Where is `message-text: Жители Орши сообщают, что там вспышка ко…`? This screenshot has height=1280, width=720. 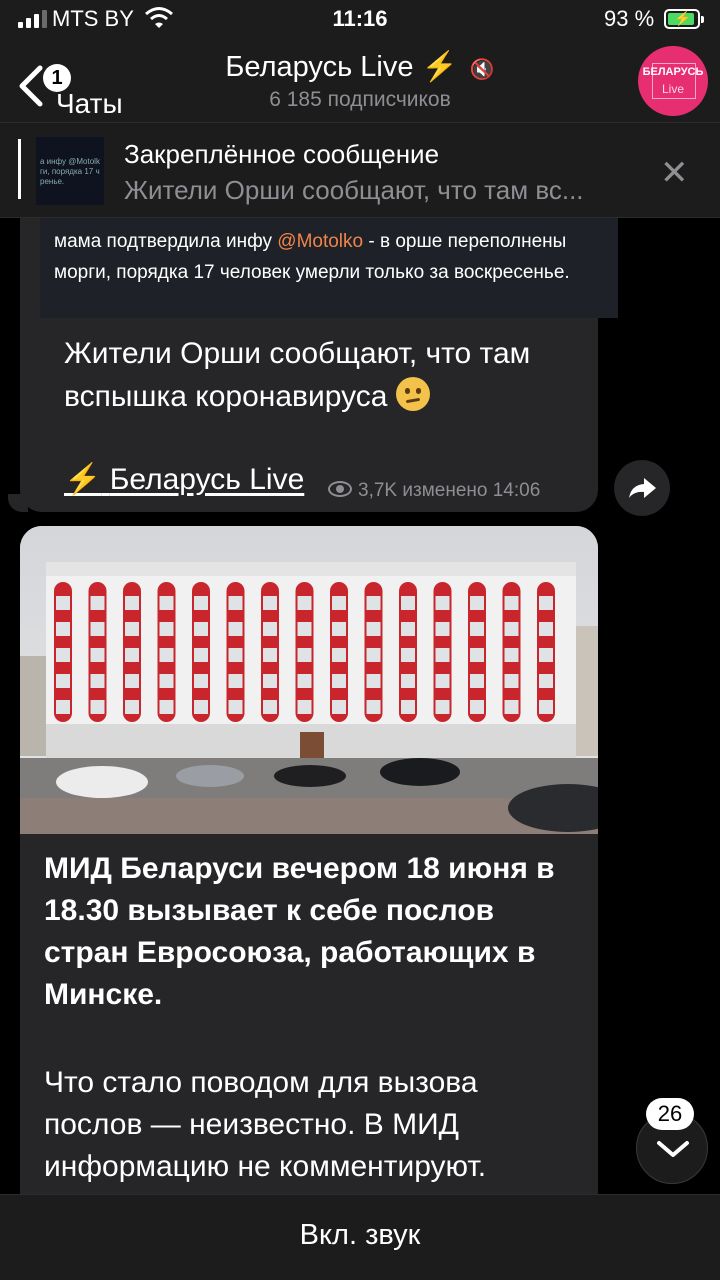 message-text: Жители Орши сообщают, что там вспышка ко… is located at coordinates (297, 375).